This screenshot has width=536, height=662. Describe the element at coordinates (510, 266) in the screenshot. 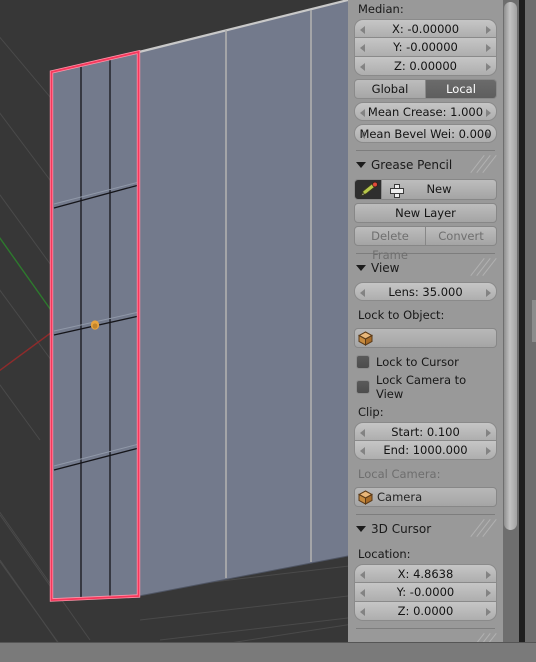

I see `properties-scrollbar-thumb` at that location.